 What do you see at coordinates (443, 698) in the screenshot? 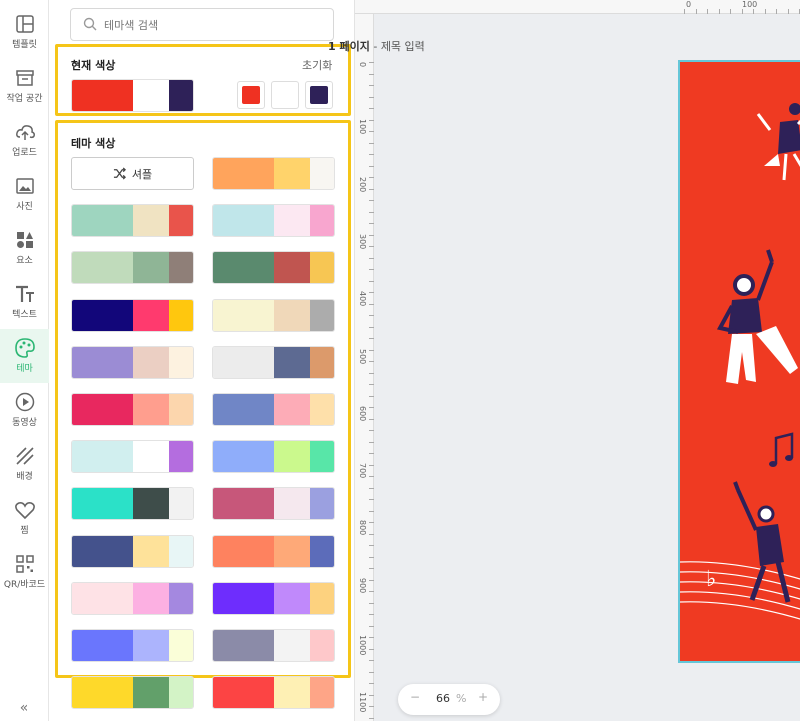
I see `zoom-value: 66` at bounding box center [443, 698].